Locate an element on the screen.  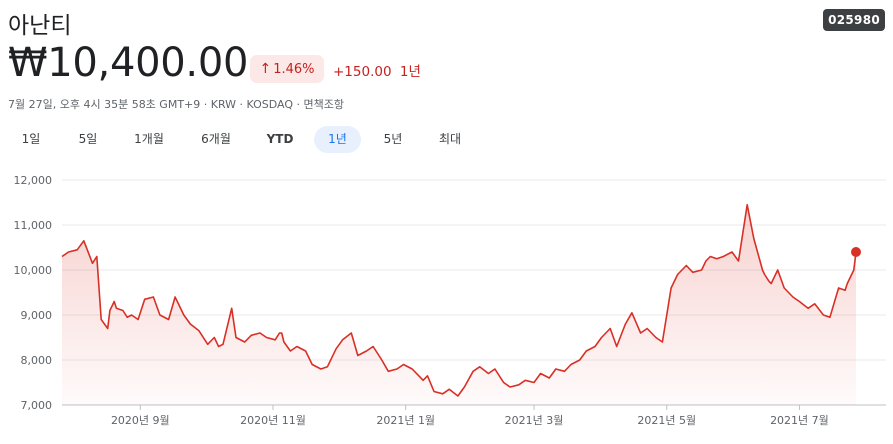
x-tick-label: 2020년 11월 is located at coordinates (273, 420).